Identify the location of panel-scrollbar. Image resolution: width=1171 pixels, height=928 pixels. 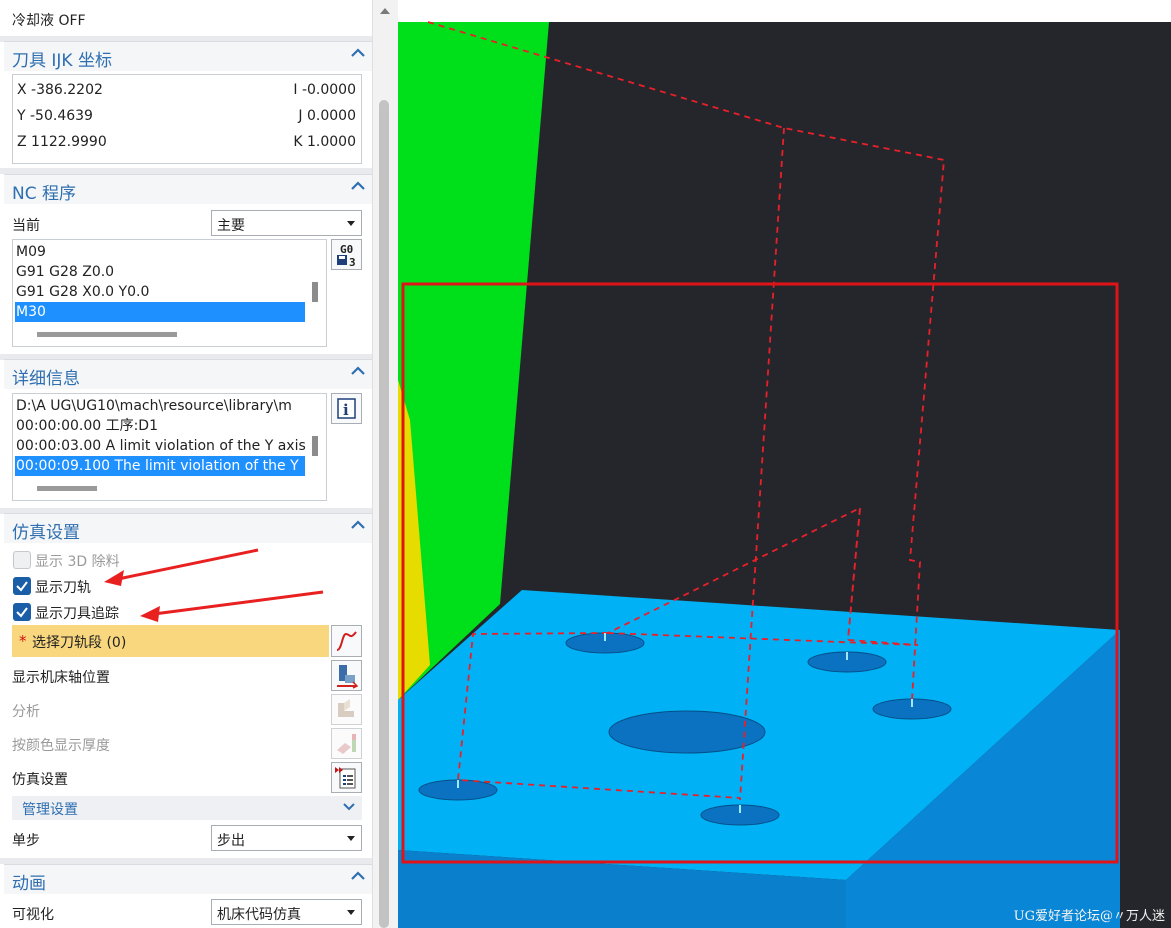
(385, 464).